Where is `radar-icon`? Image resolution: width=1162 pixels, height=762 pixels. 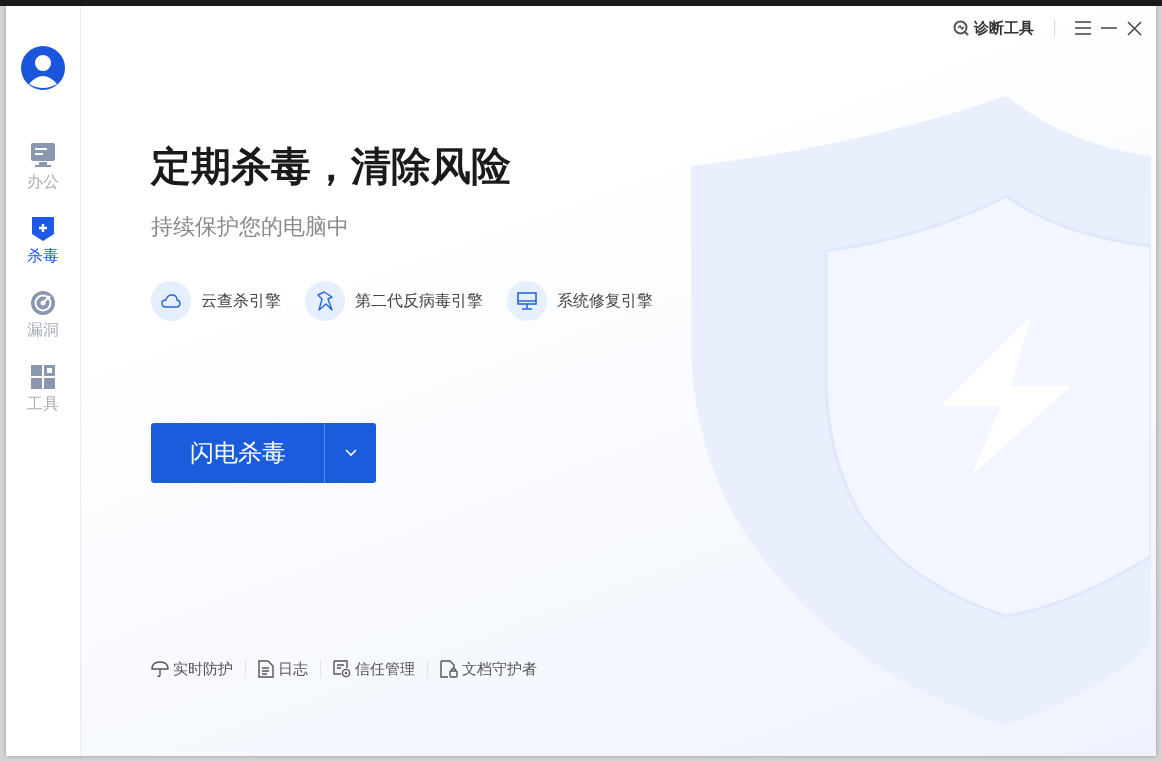 radar-icon is located at coordinates (43, 303).